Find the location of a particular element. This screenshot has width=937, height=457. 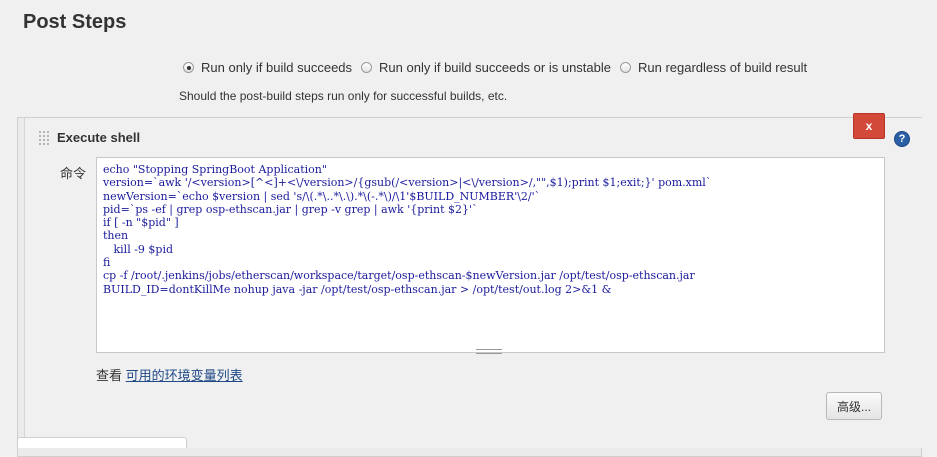

radio-label: Run regardless of build result is located at coordinates (723, 67).